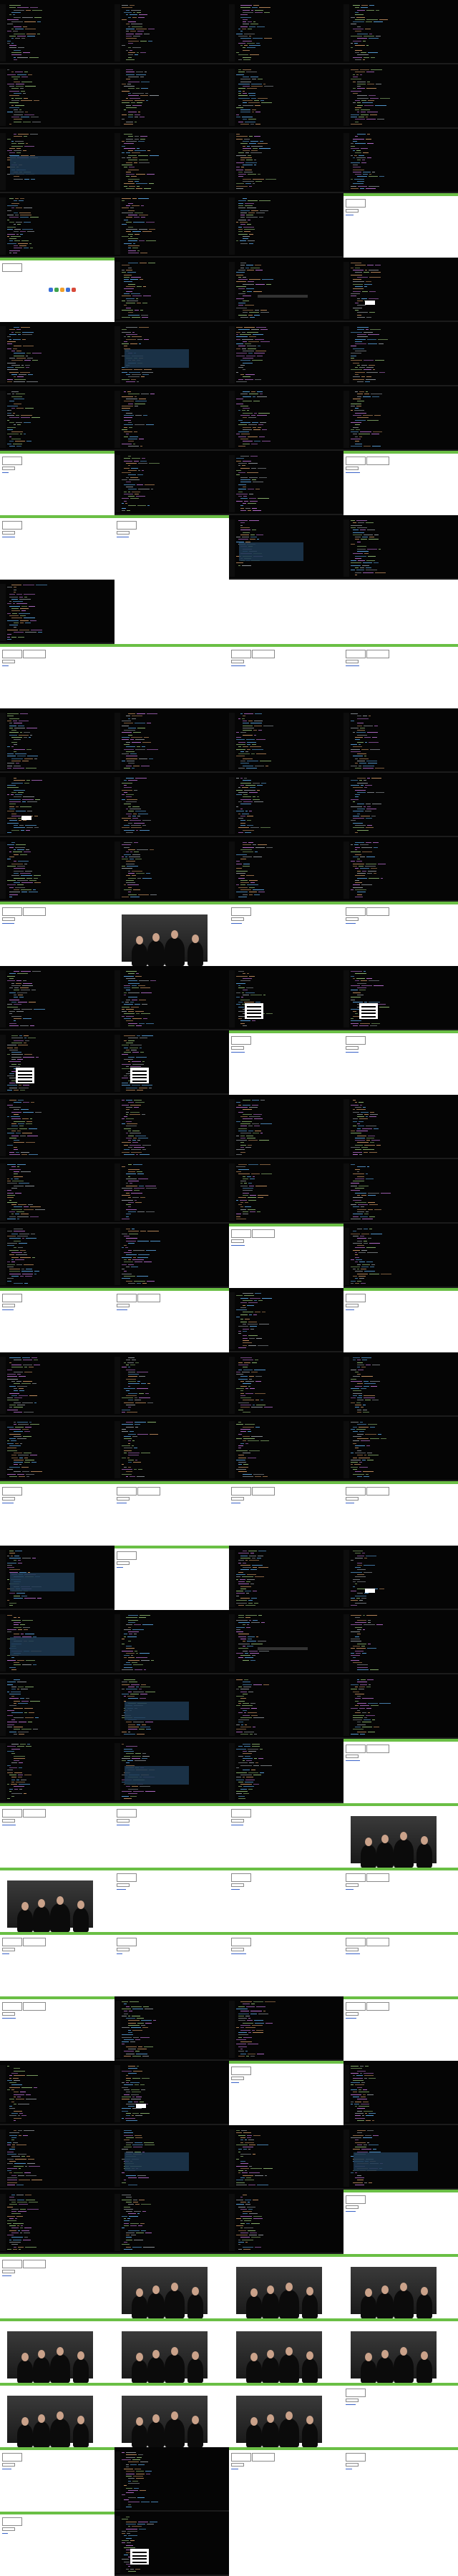 Image resolution: width=458 pixels, height=2576 pixels. What do you see at coordinates (356, 1877) in the screenshot?
I see `form-table` at bounding box center [356, 1877].